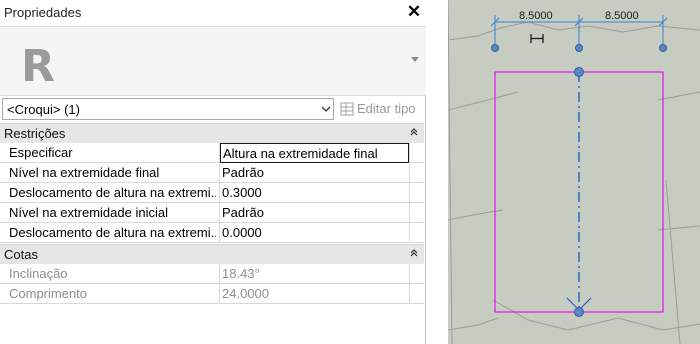  Describe the element at coordinates (314, 233) in the screenshot. I see `property-value: 0.0000` at that location.